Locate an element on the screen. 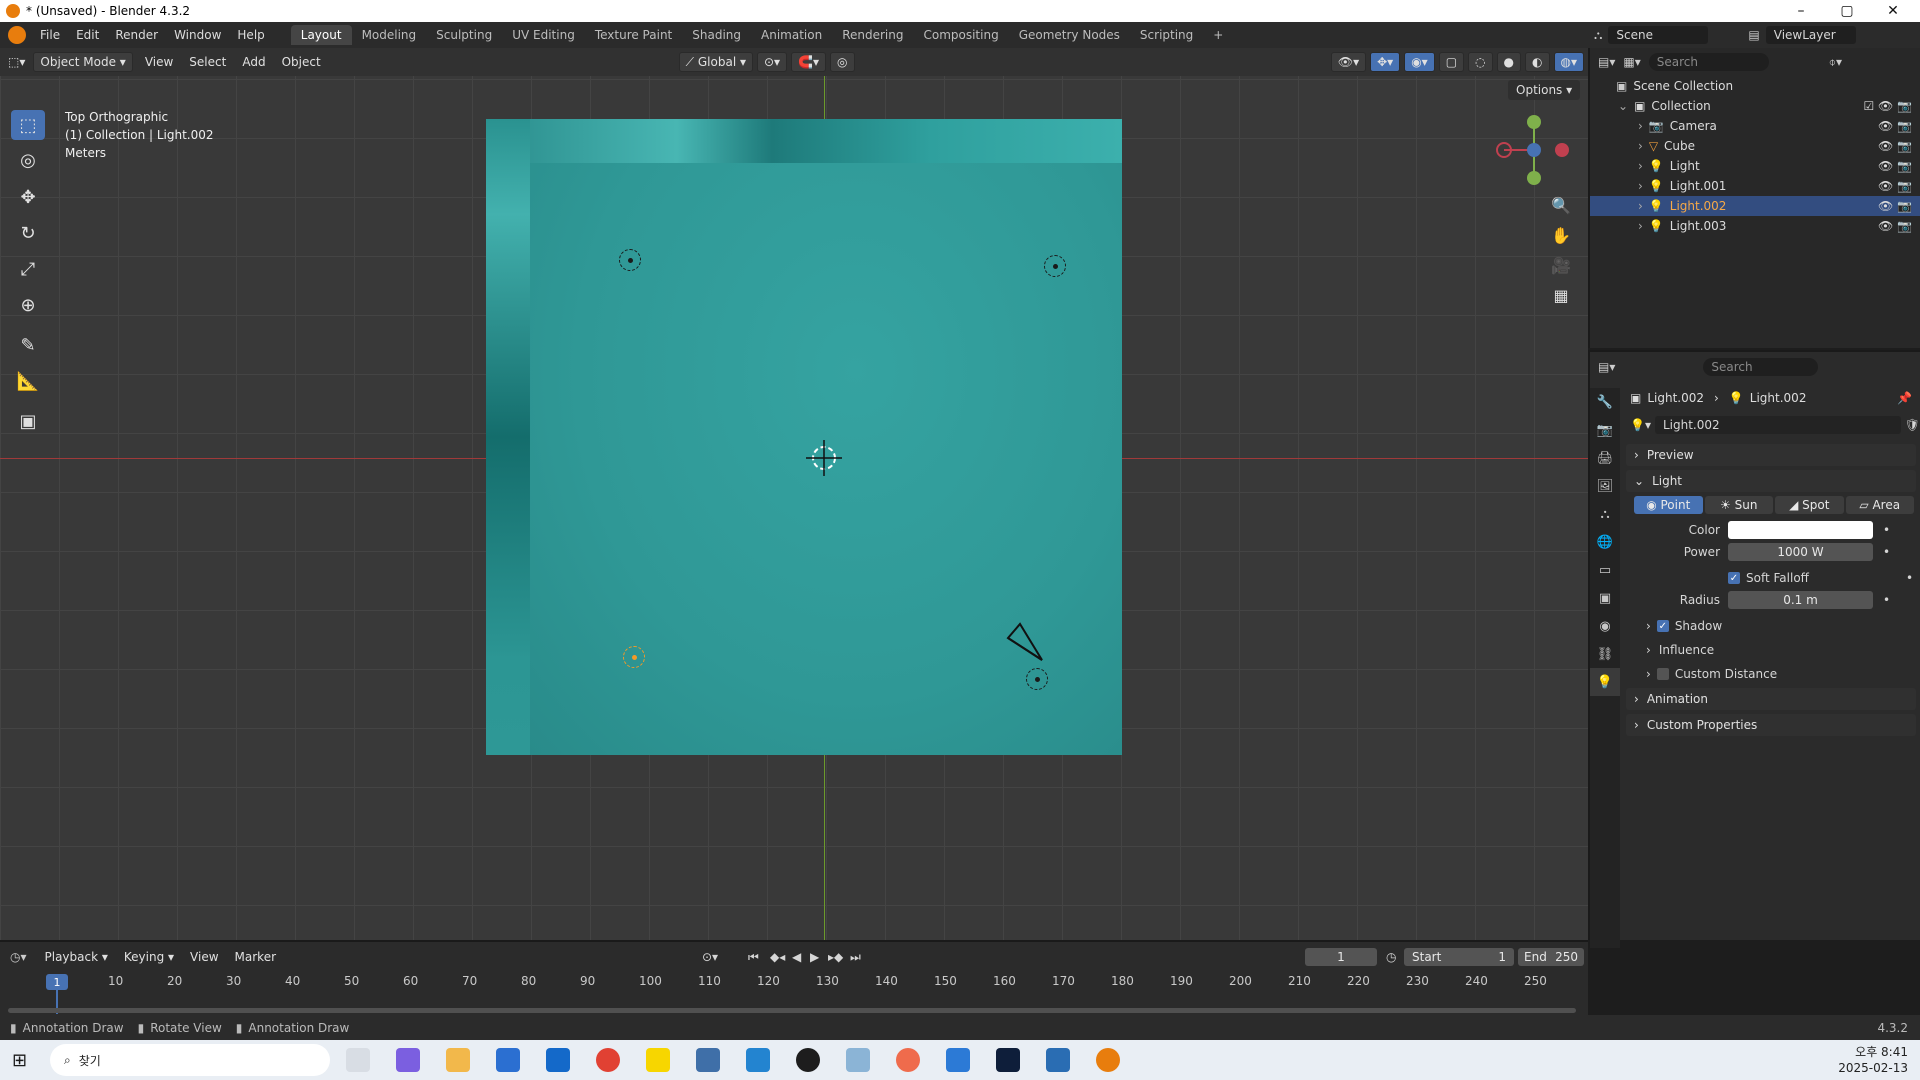 This screenshot has width=1920, height=1080. mode-dropdown: Object Mode ▾ is located at coordinates (83, 62).